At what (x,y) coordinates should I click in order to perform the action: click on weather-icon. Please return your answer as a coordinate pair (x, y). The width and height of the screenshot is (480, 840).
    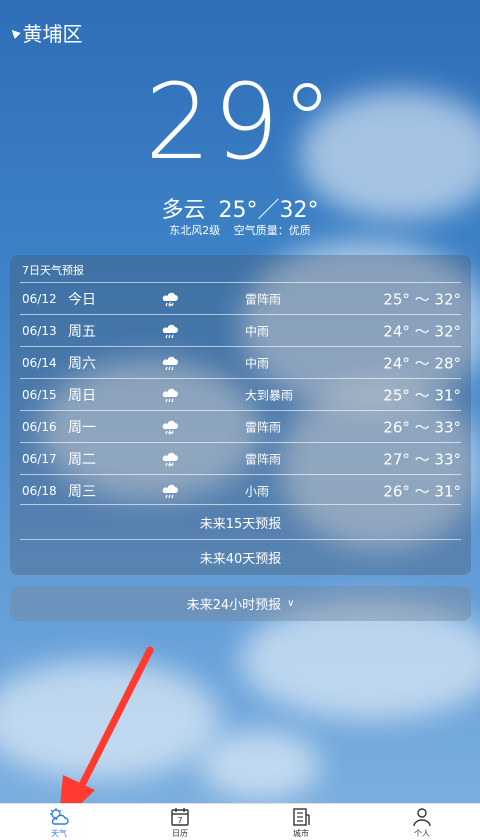
    Looking at the image, I should click on (59, 816).